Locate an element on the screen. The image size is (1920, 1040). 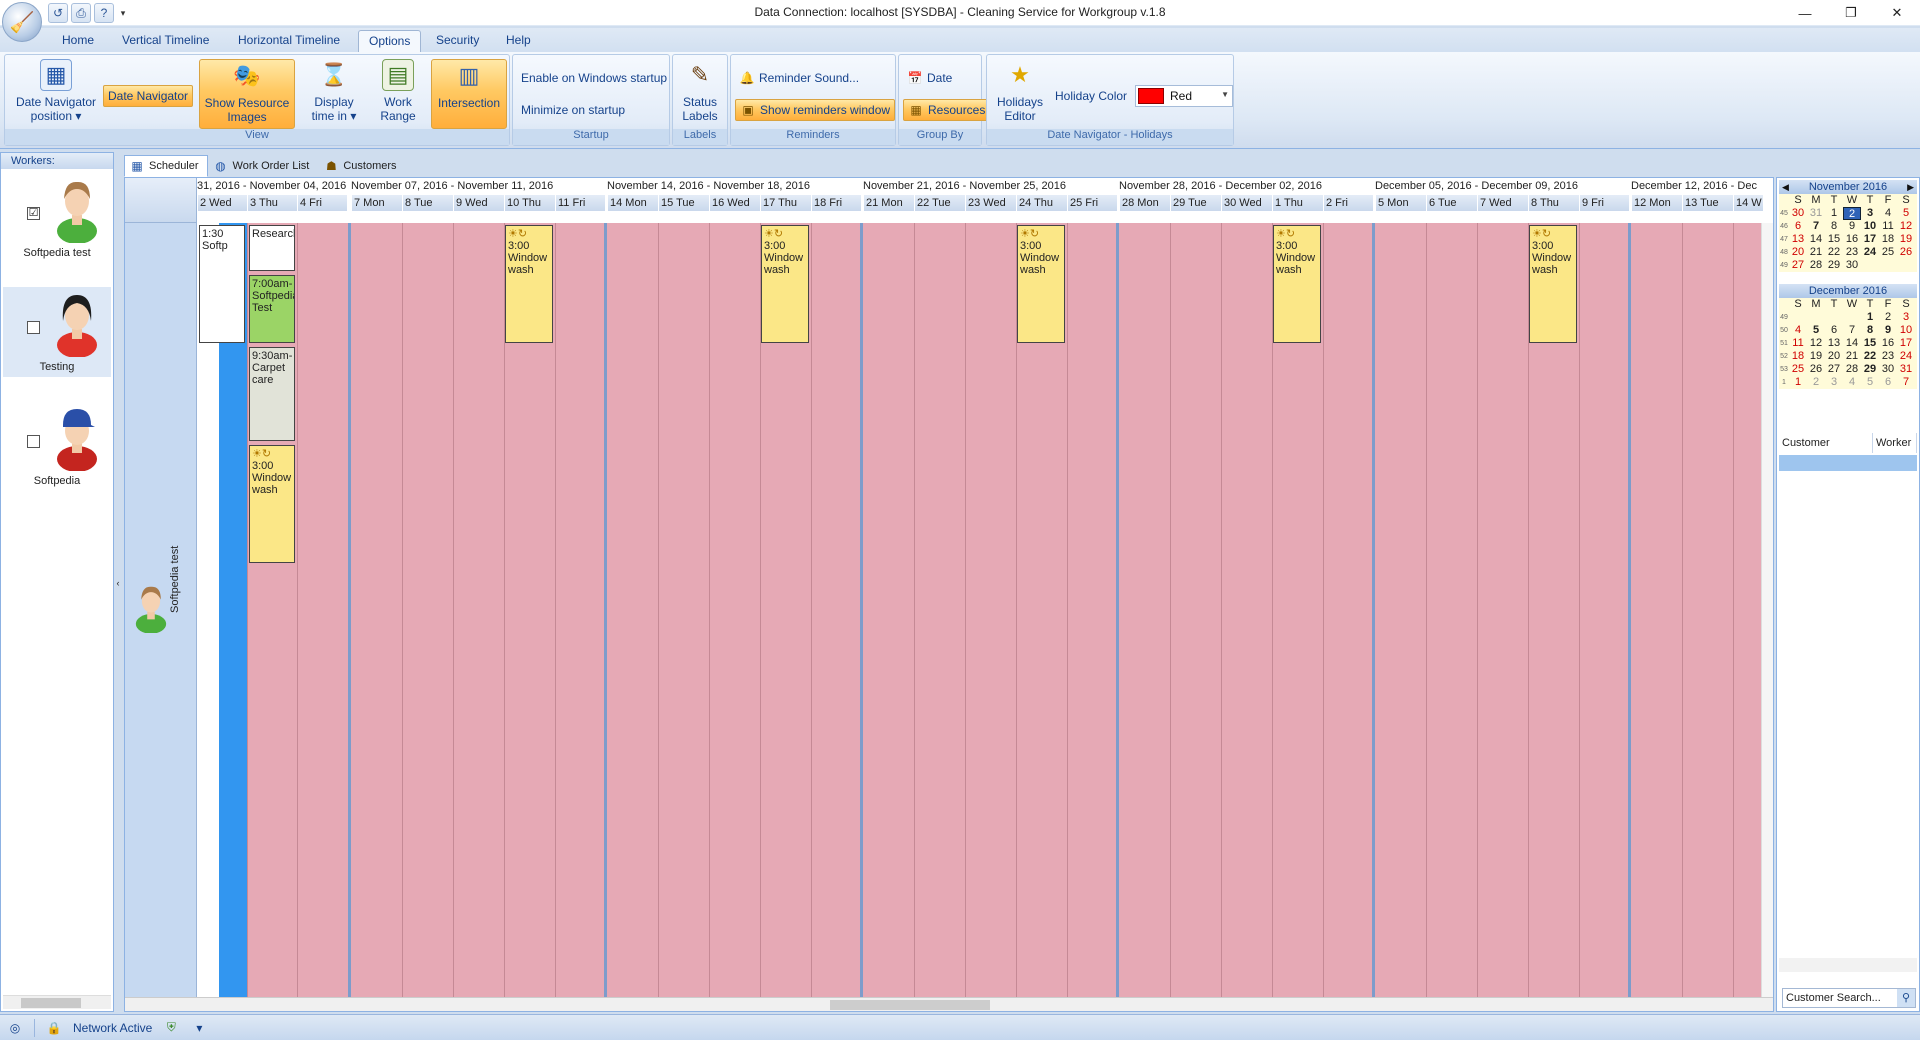
date-cell: 23 is located at coordinates (1888, 356).